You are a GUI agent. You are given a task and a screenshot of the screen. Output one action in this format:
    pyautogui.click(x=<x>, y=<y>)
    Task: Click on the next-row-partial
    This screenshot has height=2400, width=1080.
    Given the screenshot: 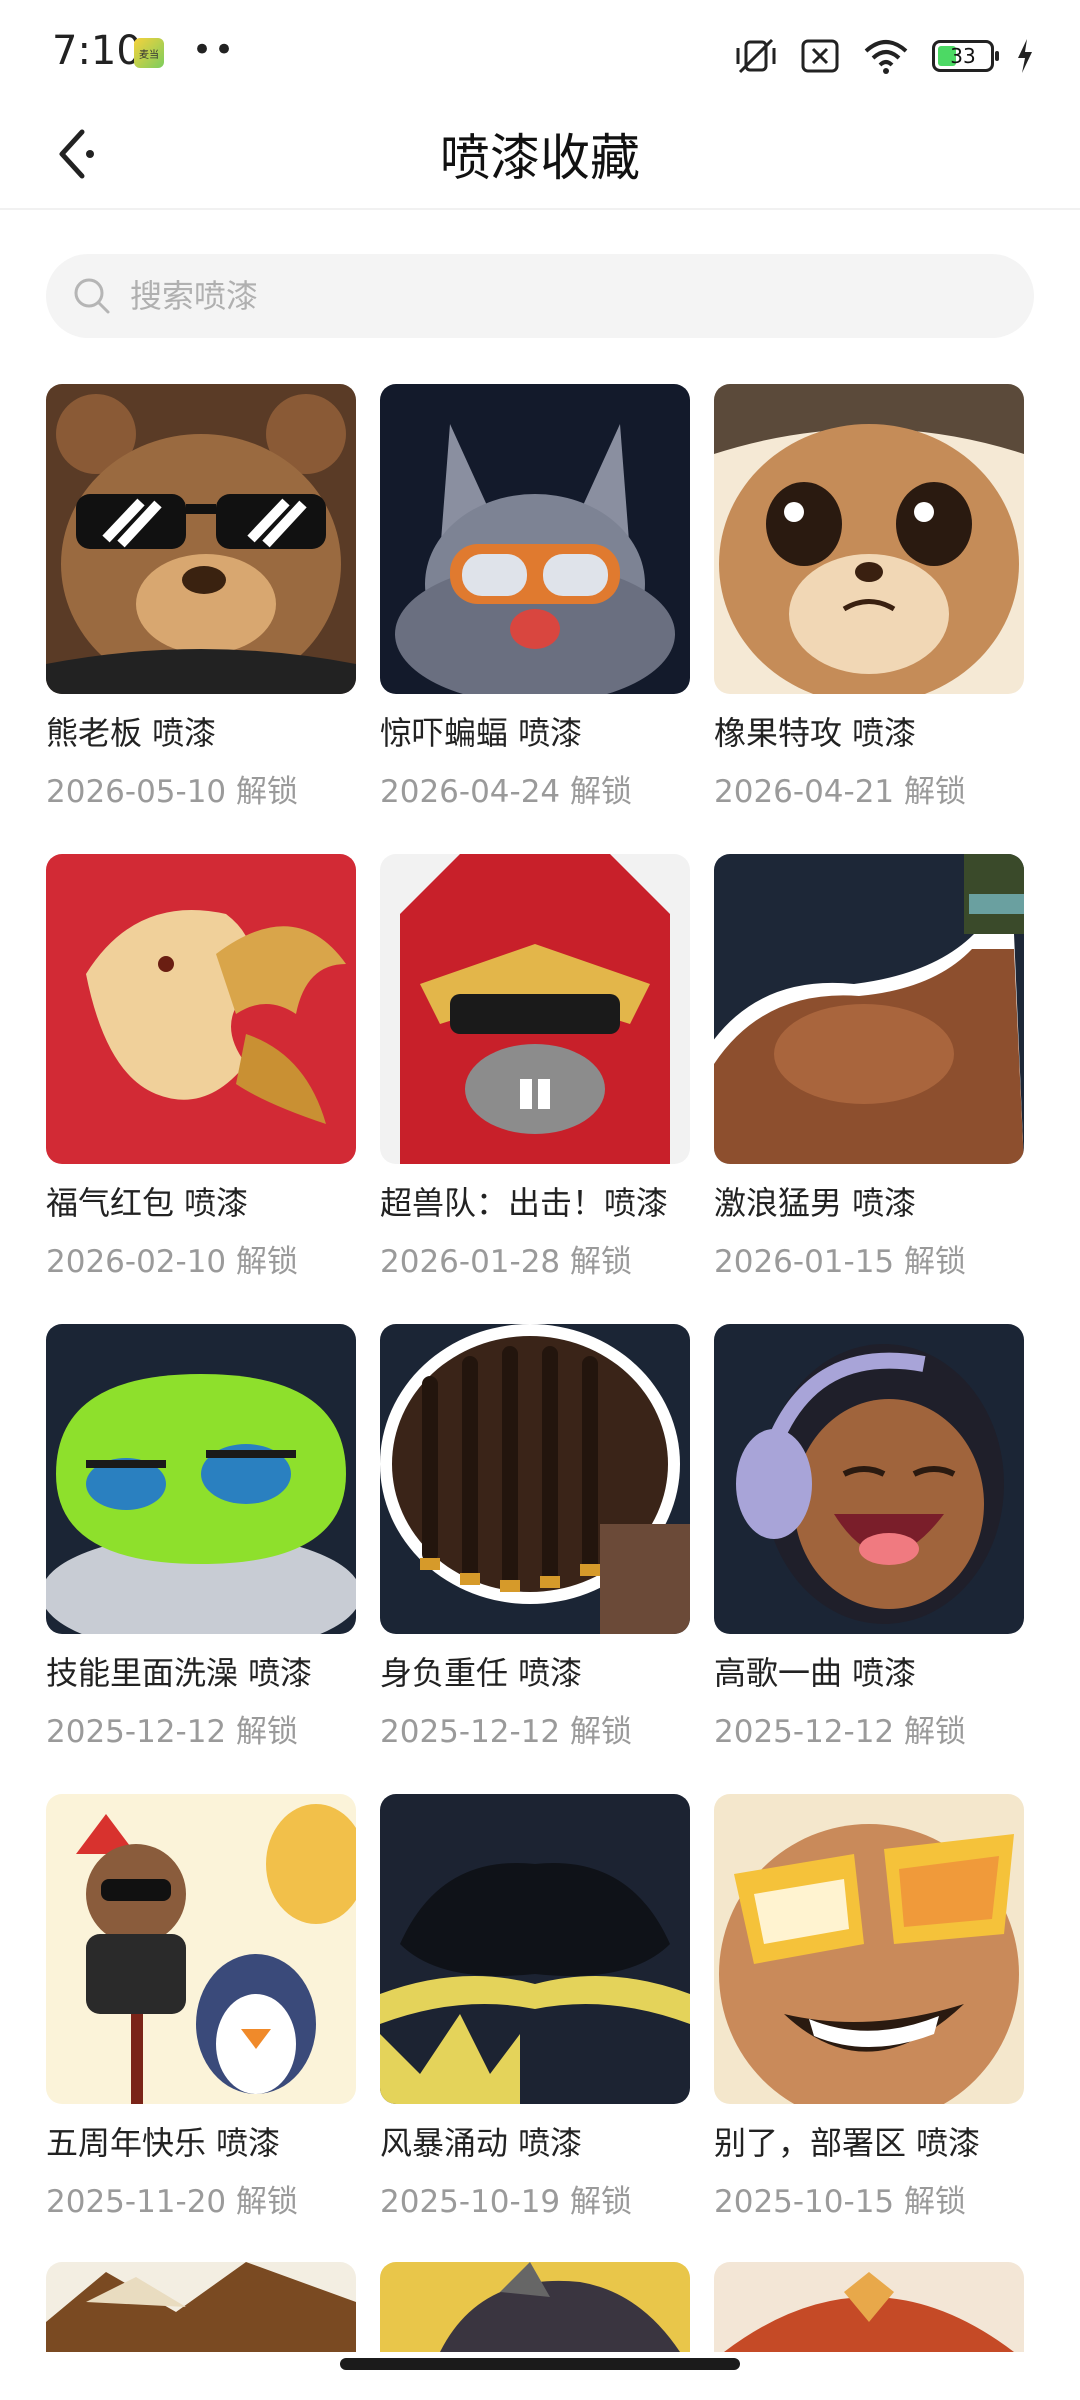 What is the action you would take?
    pyautogui.click(x=535, y=2307)
    